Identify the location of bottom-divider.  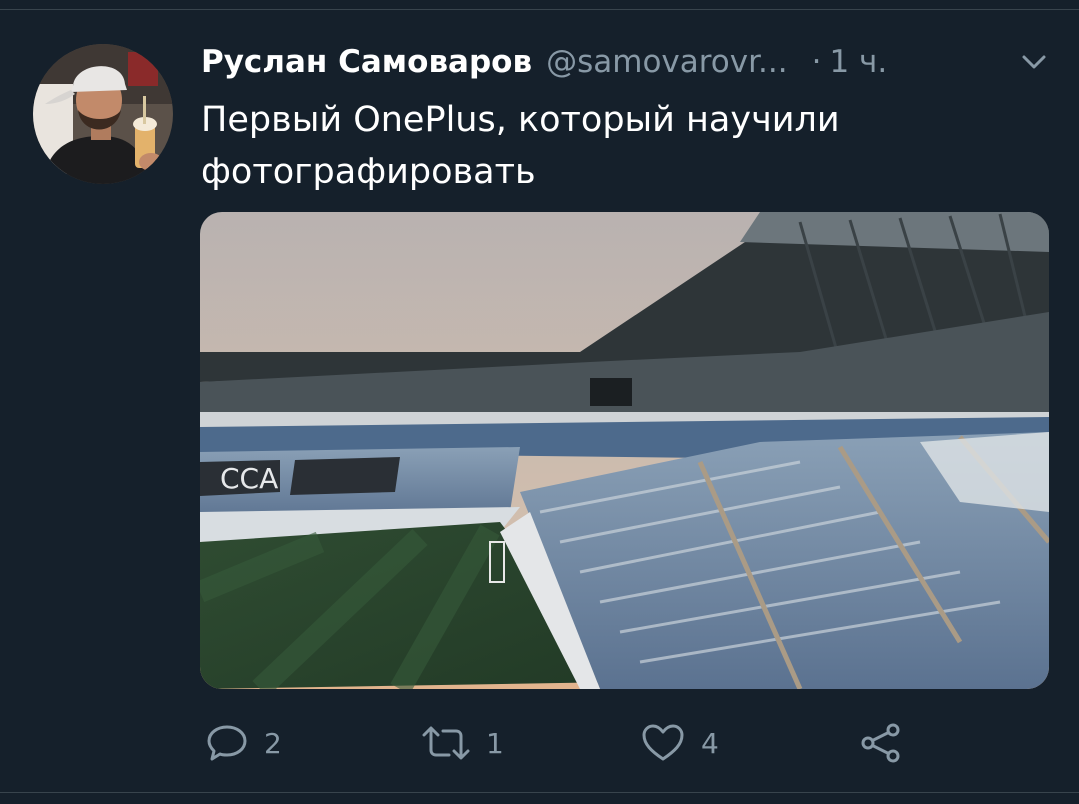
(539, 792).